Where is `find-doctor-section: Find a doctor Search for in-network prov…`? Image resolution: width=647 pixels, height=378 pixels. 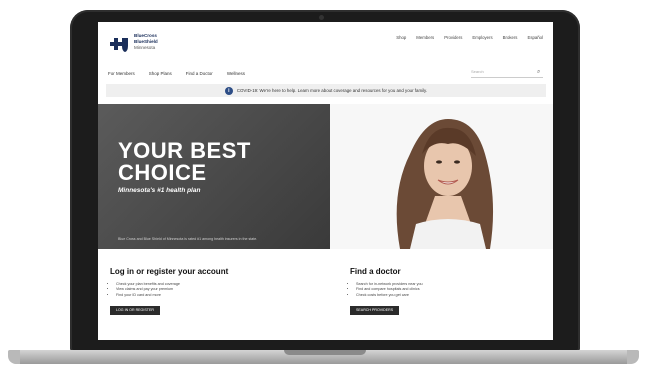 find-doctor-section: Find a doctor Search for in-network prov… is located at coordinates (386, 291).